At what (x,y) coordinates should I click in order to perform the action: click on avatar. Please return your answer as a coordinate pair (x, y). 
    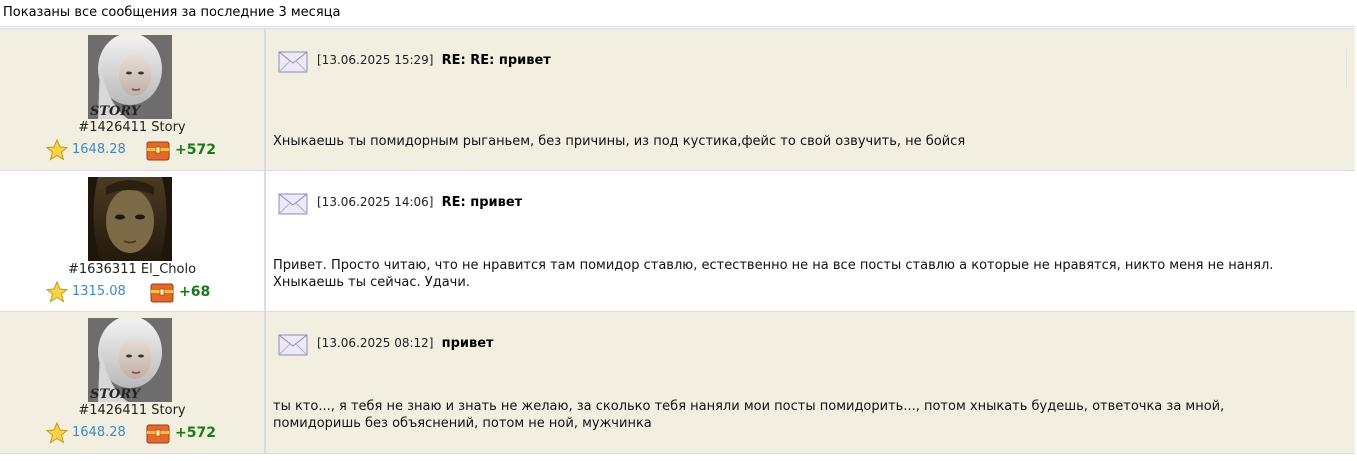
    Looking at the image, I should click on (130, 219).